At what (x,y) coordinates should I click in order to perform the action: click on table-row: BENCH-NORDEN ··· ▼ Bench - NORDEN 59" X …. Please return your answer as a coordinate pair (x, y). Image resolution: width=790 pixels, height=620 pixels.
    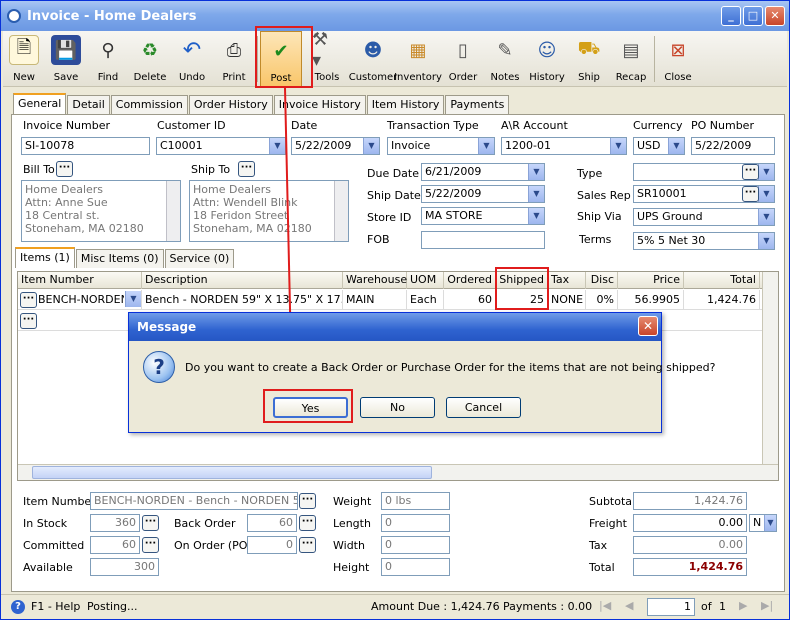
    Looking at the image, I should click on (398, 300).